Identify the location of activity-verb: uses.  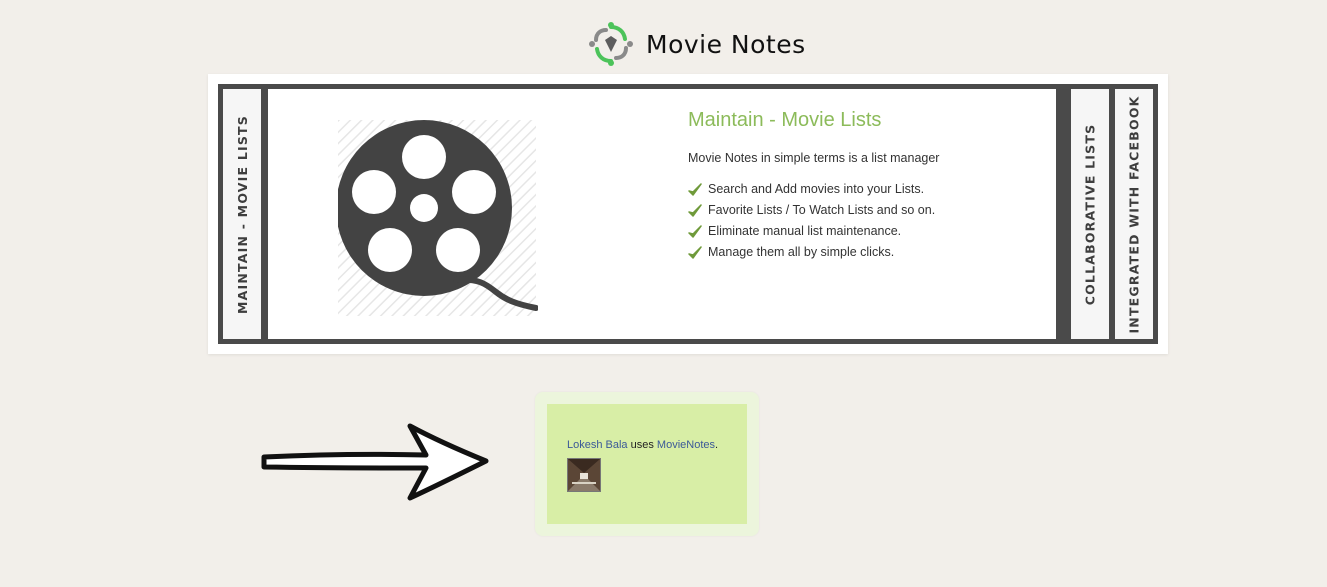
(642, 445).